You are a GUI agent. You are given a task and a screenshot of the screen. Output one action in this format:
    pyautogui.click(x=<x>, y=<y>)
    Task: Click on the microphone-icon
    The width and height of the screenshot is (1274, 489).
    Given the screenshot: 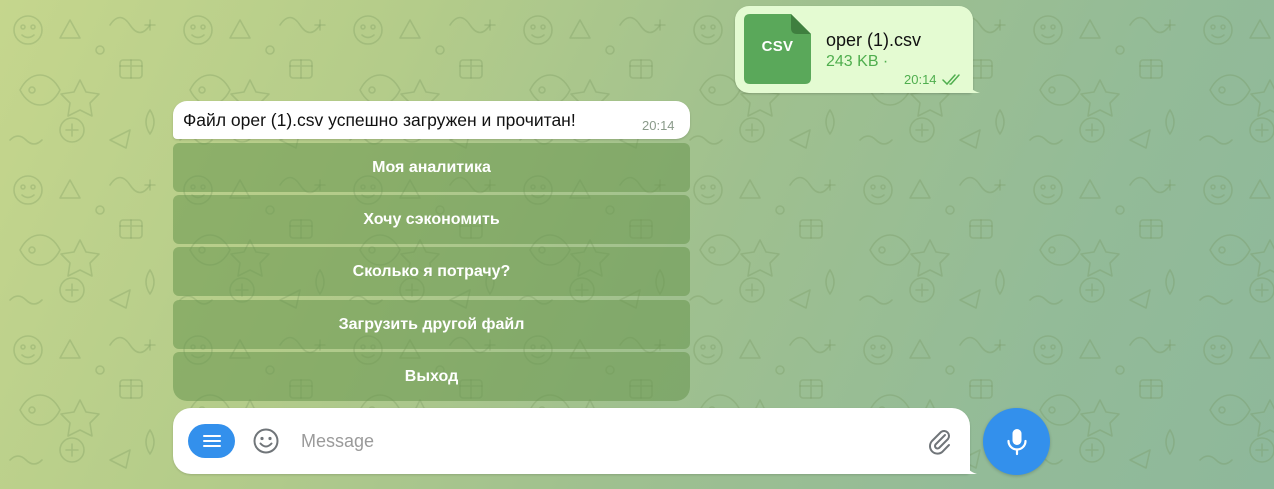 What is the action you would take?
    pyautogui.click(x=1016, y=441)
    